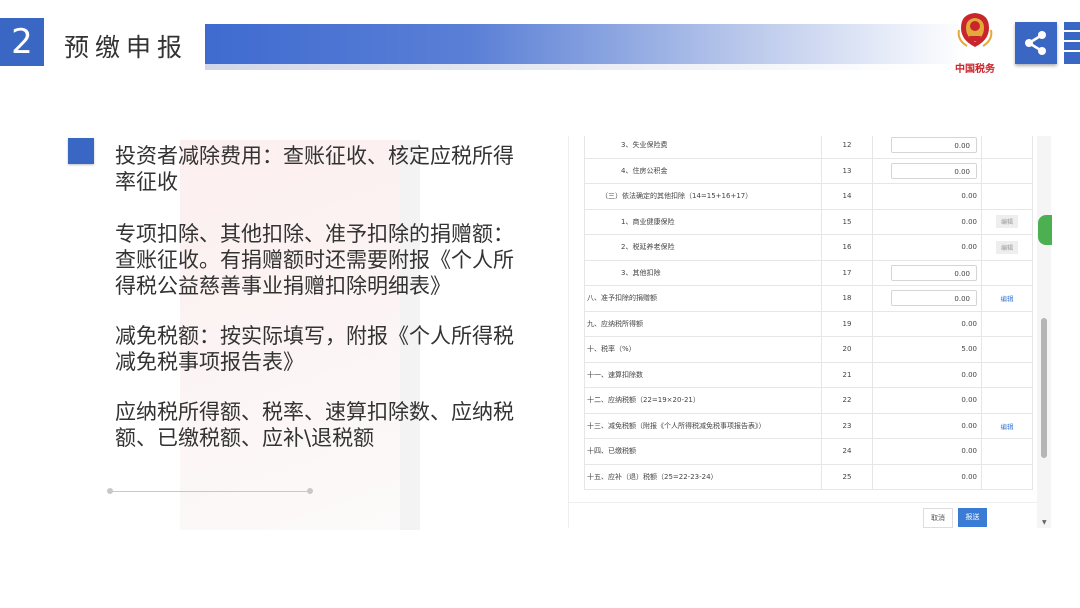  I want to click on title-bar-shadow, so click(565, 67).